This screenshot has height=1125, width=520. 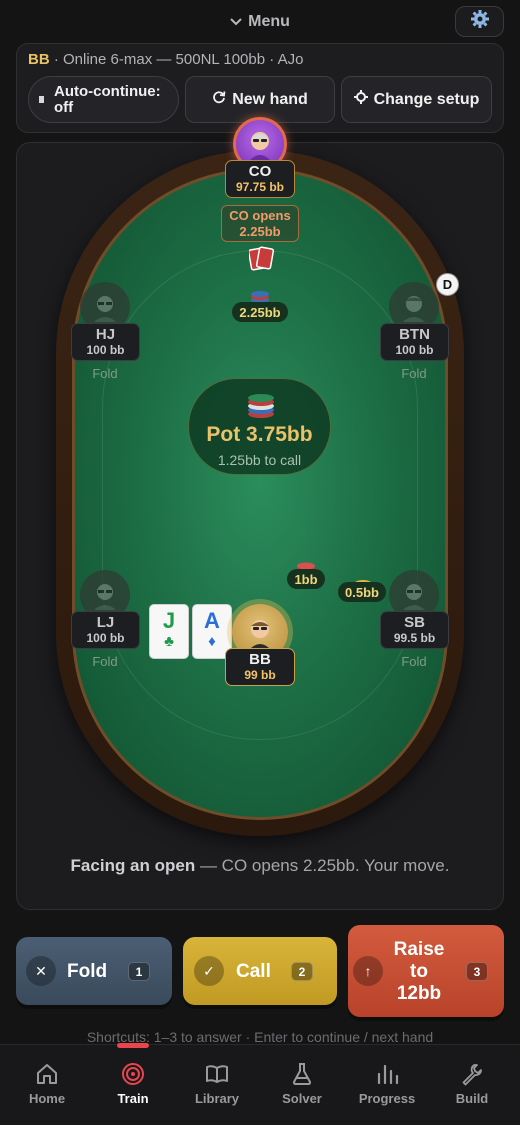 I want to click on raise-label: Raise to 12bb, so click(x=419, y=972).